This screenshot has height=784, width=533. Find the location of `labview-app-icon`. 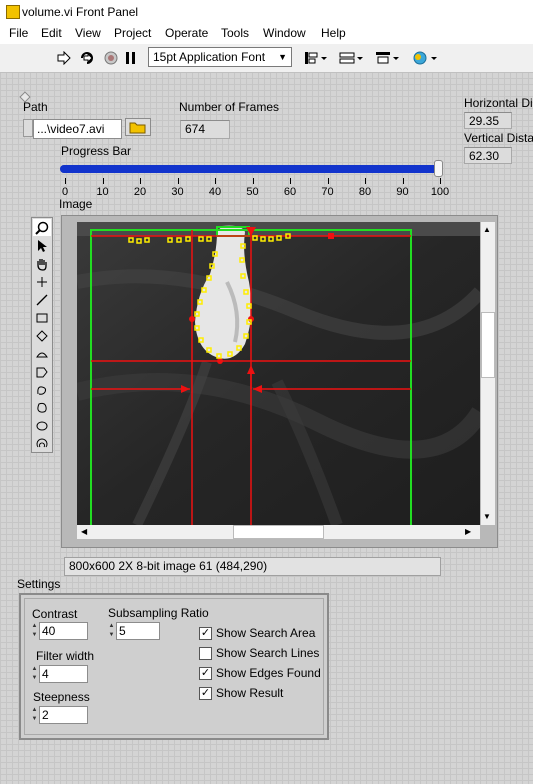

labview-app-icon is located at coordinates (13, 12).